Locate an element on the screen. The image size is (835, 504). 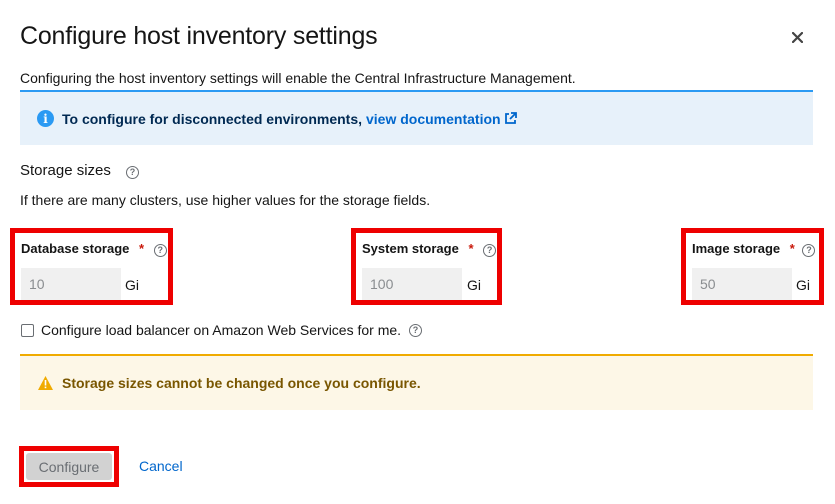
database-storage-unit: Gi is located at coordinates (132, 285).